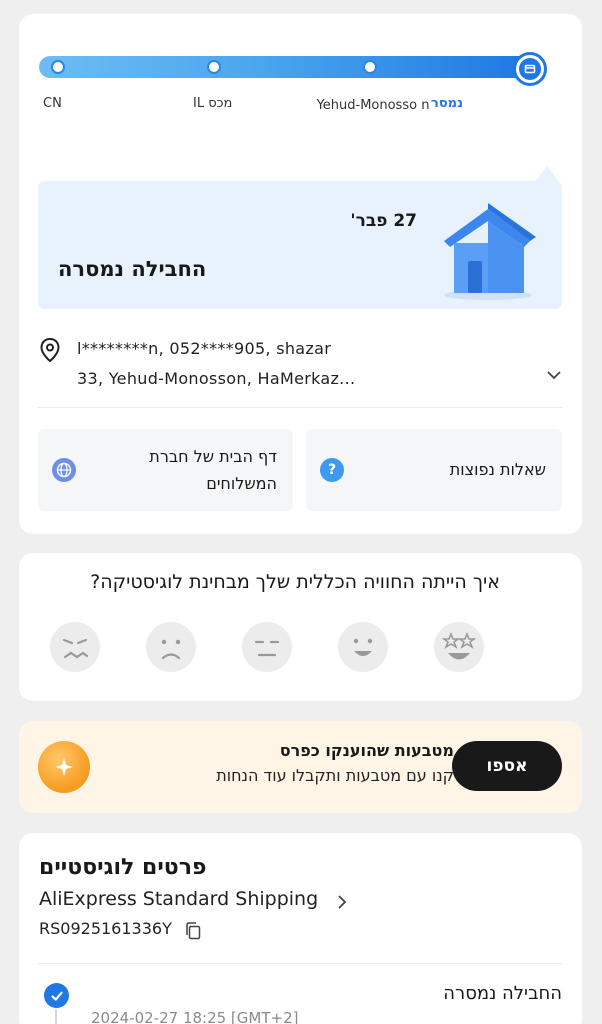  Describe the element at coordinates (204, 348) in the screenshot. I see `address-line-1: l********n, 052****905, shazar` at that location.